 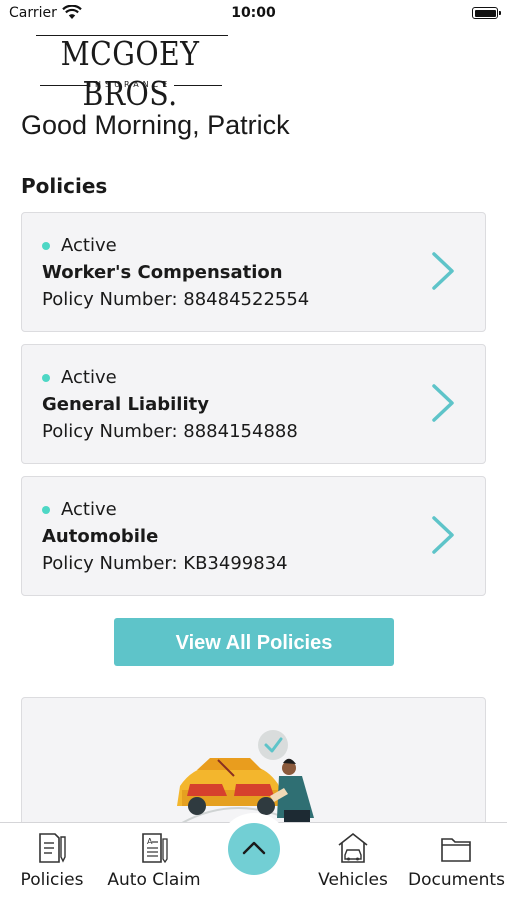 What do you see at coordinates (170, 431) in the screenshot?
I see `policy-number: Policy Number: 8884154888` at bounding box center [170, 431].